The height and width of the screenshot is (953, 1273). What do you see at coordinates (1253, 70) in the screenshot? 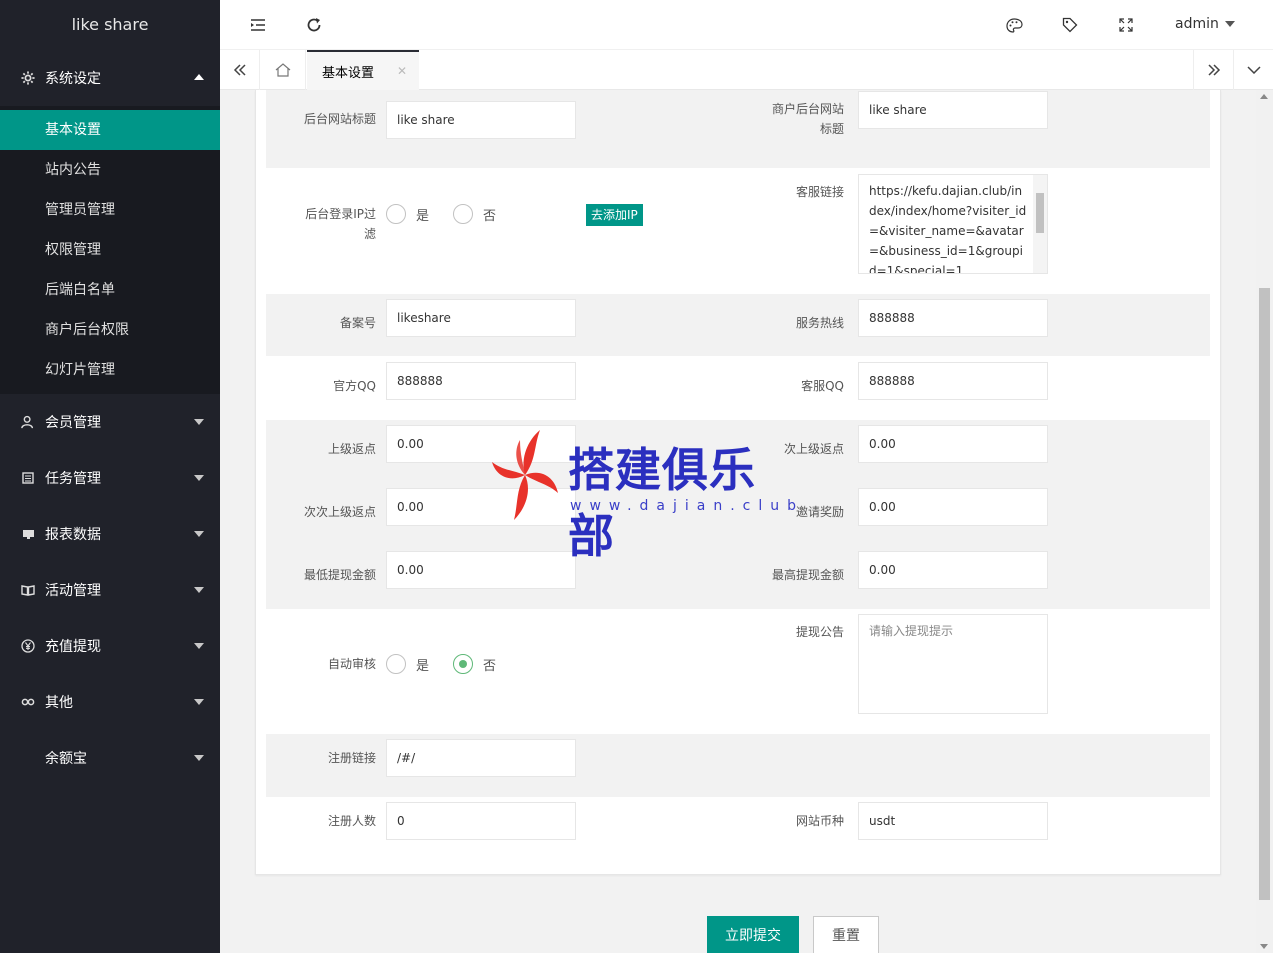
I see `tabs-menu-chevron-down-icon` at bounding box center [1253, 70].